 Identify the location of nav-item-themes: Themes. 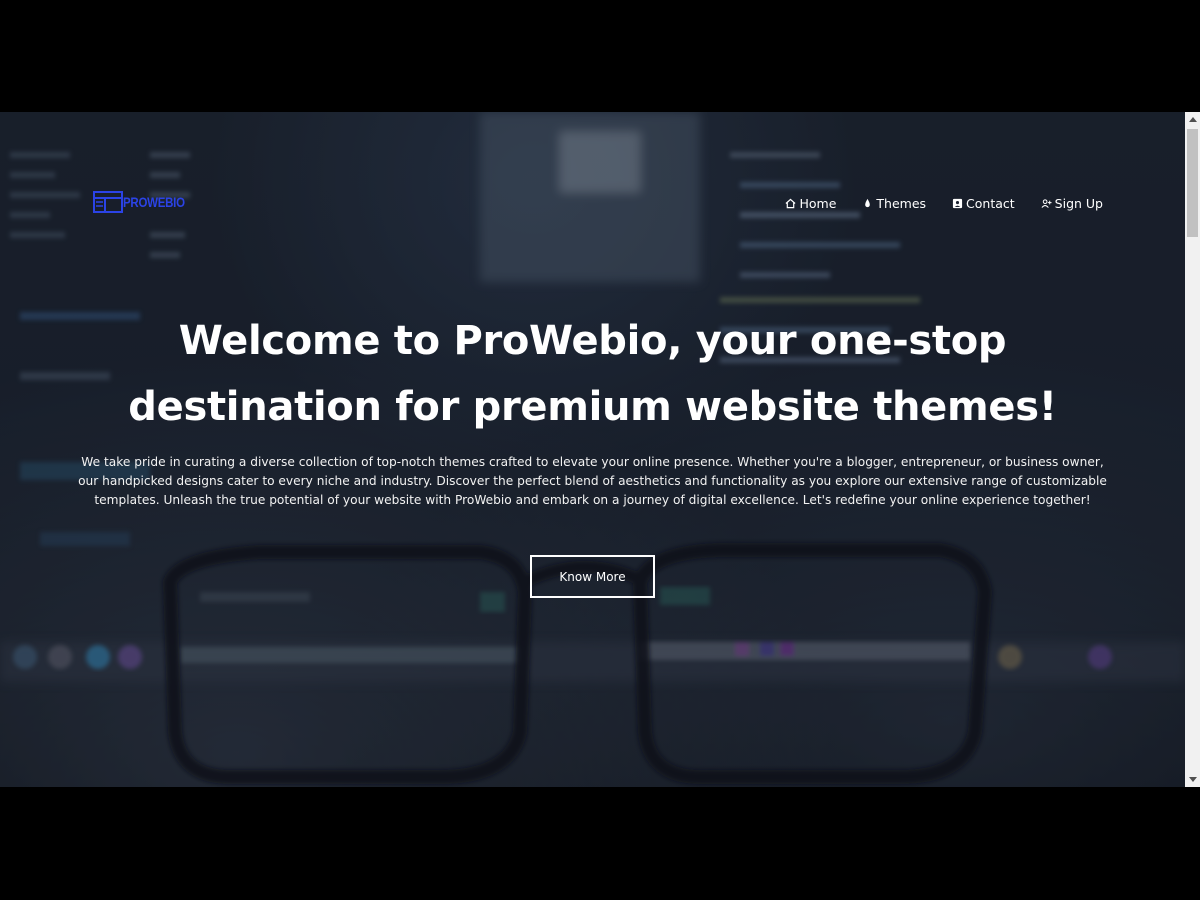
(894, 203).